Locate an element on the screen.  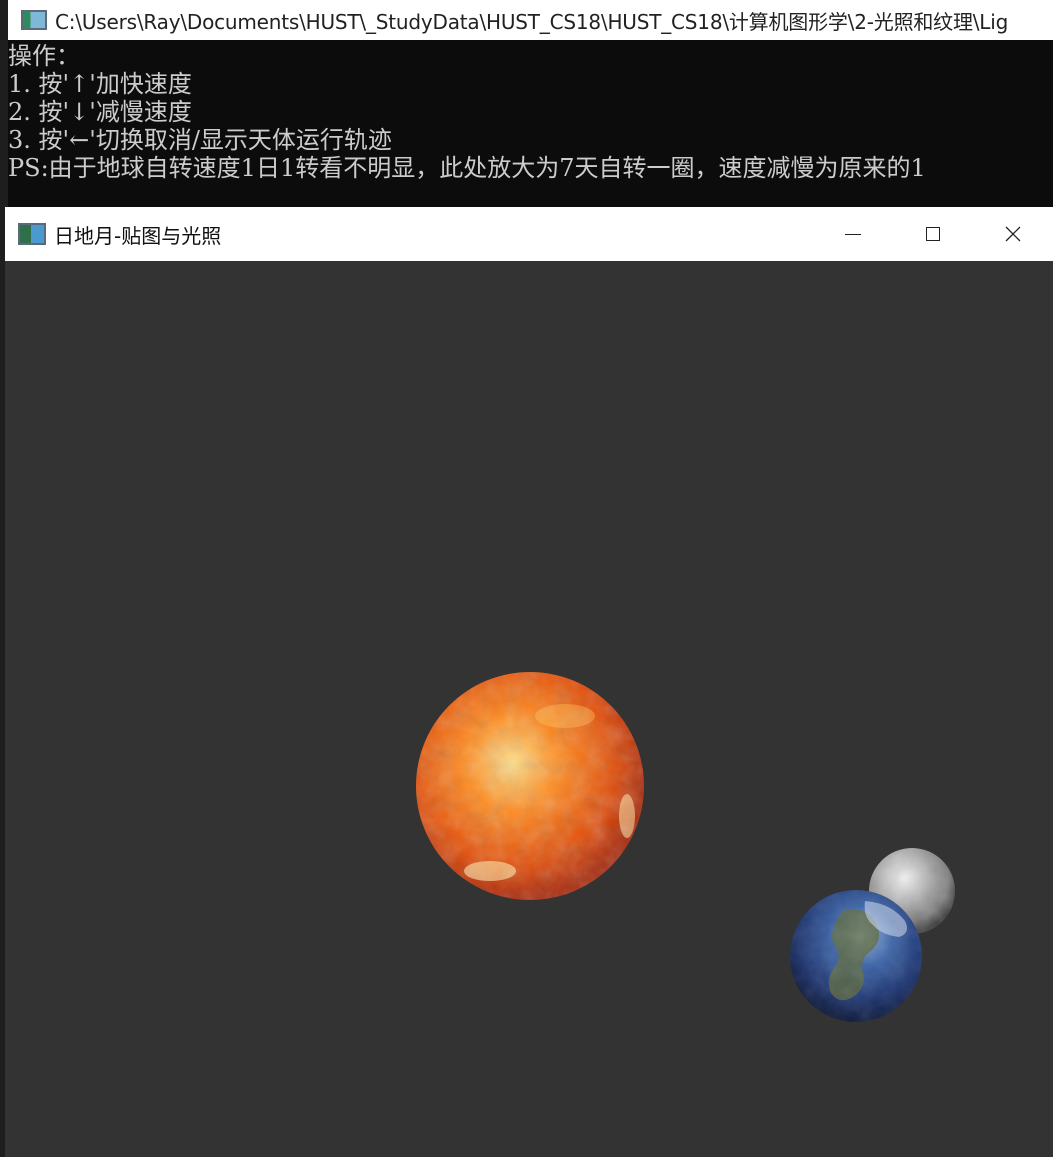
console-line: 2. 按'↓'减慢速度 is located at coordinates (100, 112).